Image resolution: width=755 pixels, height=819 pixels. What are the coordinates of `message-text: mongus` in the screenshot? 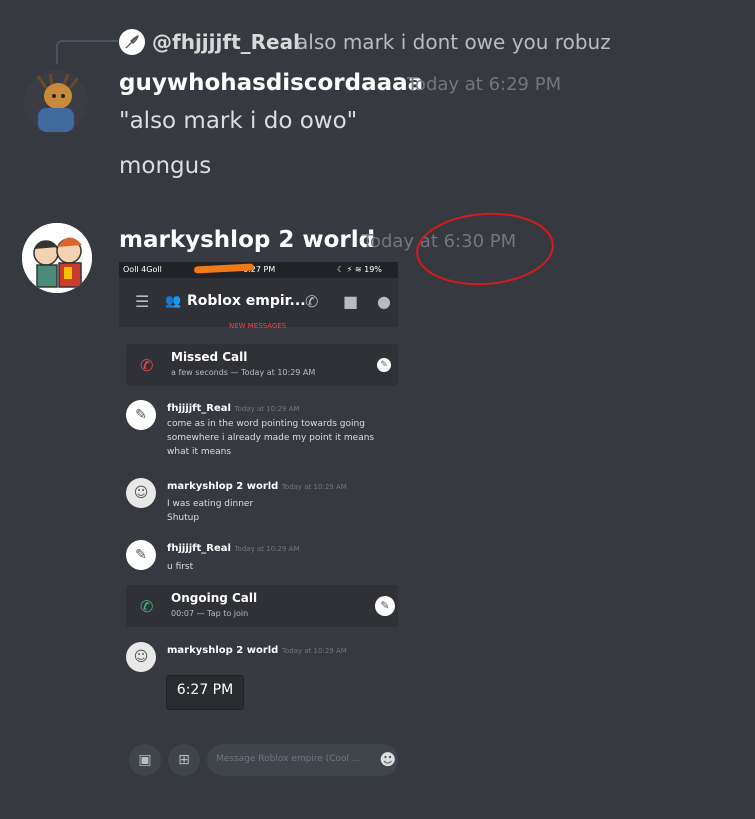 It's located at (165, 166).